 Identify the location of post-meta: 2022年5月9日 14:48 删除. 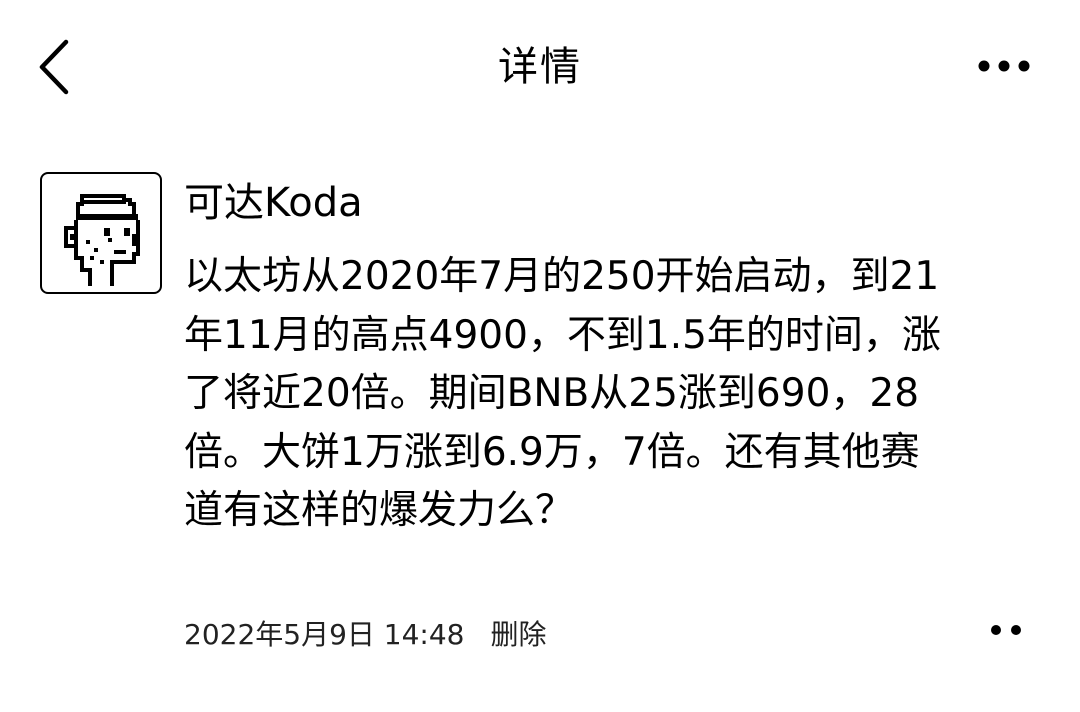
(365, 635).